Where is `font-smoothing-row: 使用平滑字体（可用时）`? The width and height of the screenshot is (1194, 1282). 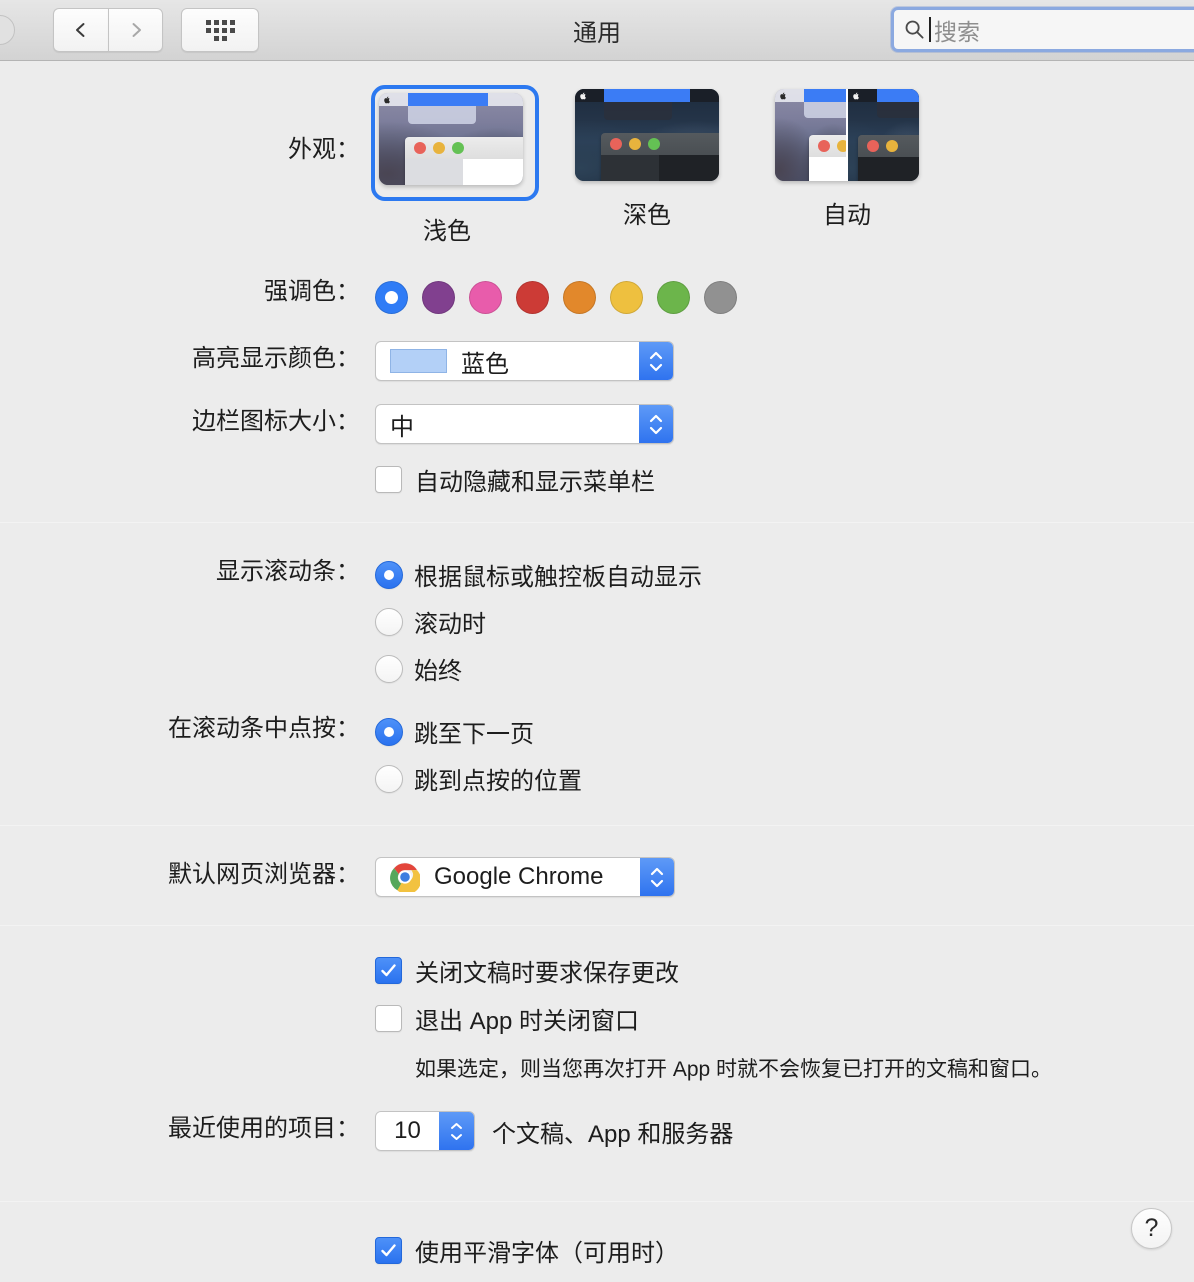 font-smoothing-row: 使用平滑字体（可用时） is located at coordinates (597, 1235).